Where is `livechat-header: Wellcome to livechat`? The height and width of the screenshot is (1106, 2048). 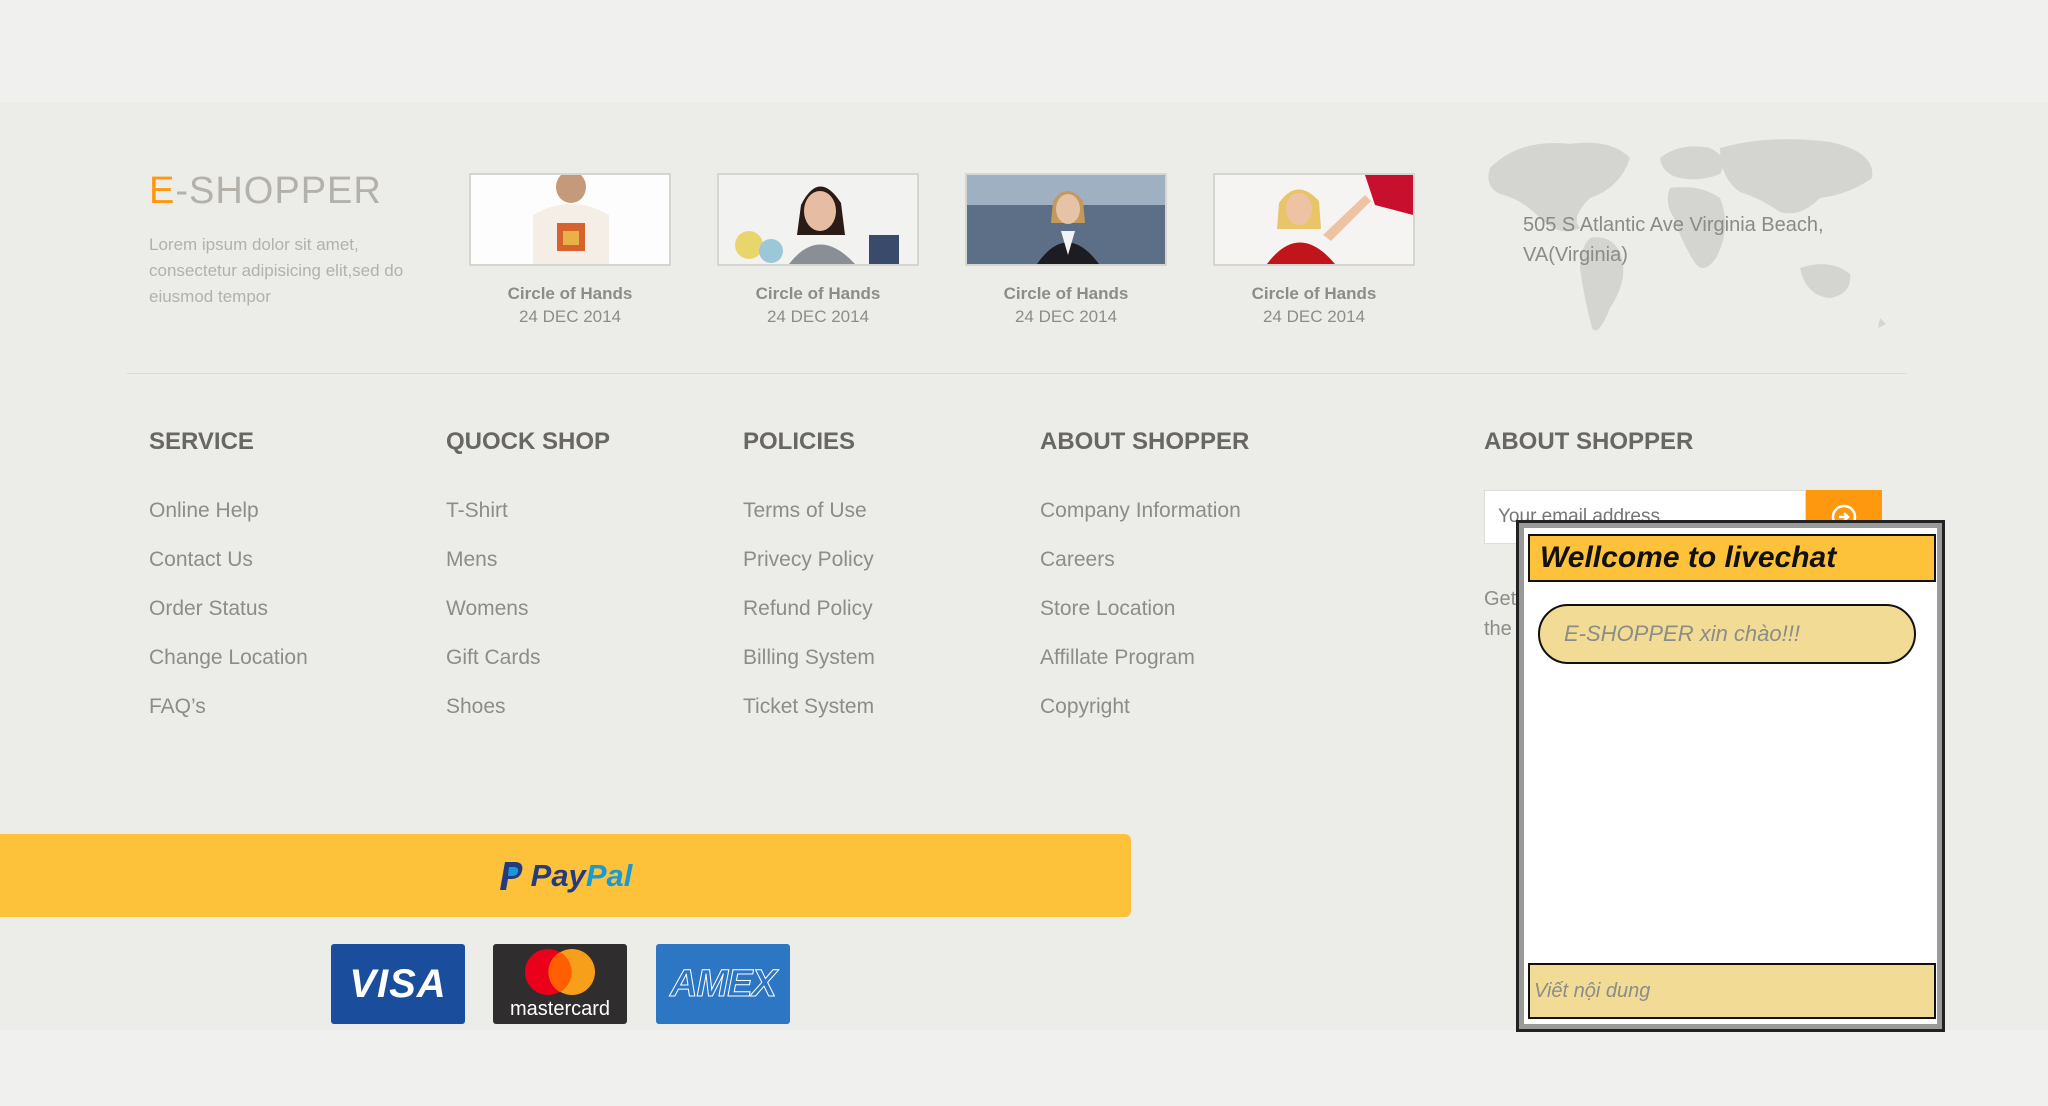 livechat-header: Wellcome to livechat is located at coordinates (1732, 558).